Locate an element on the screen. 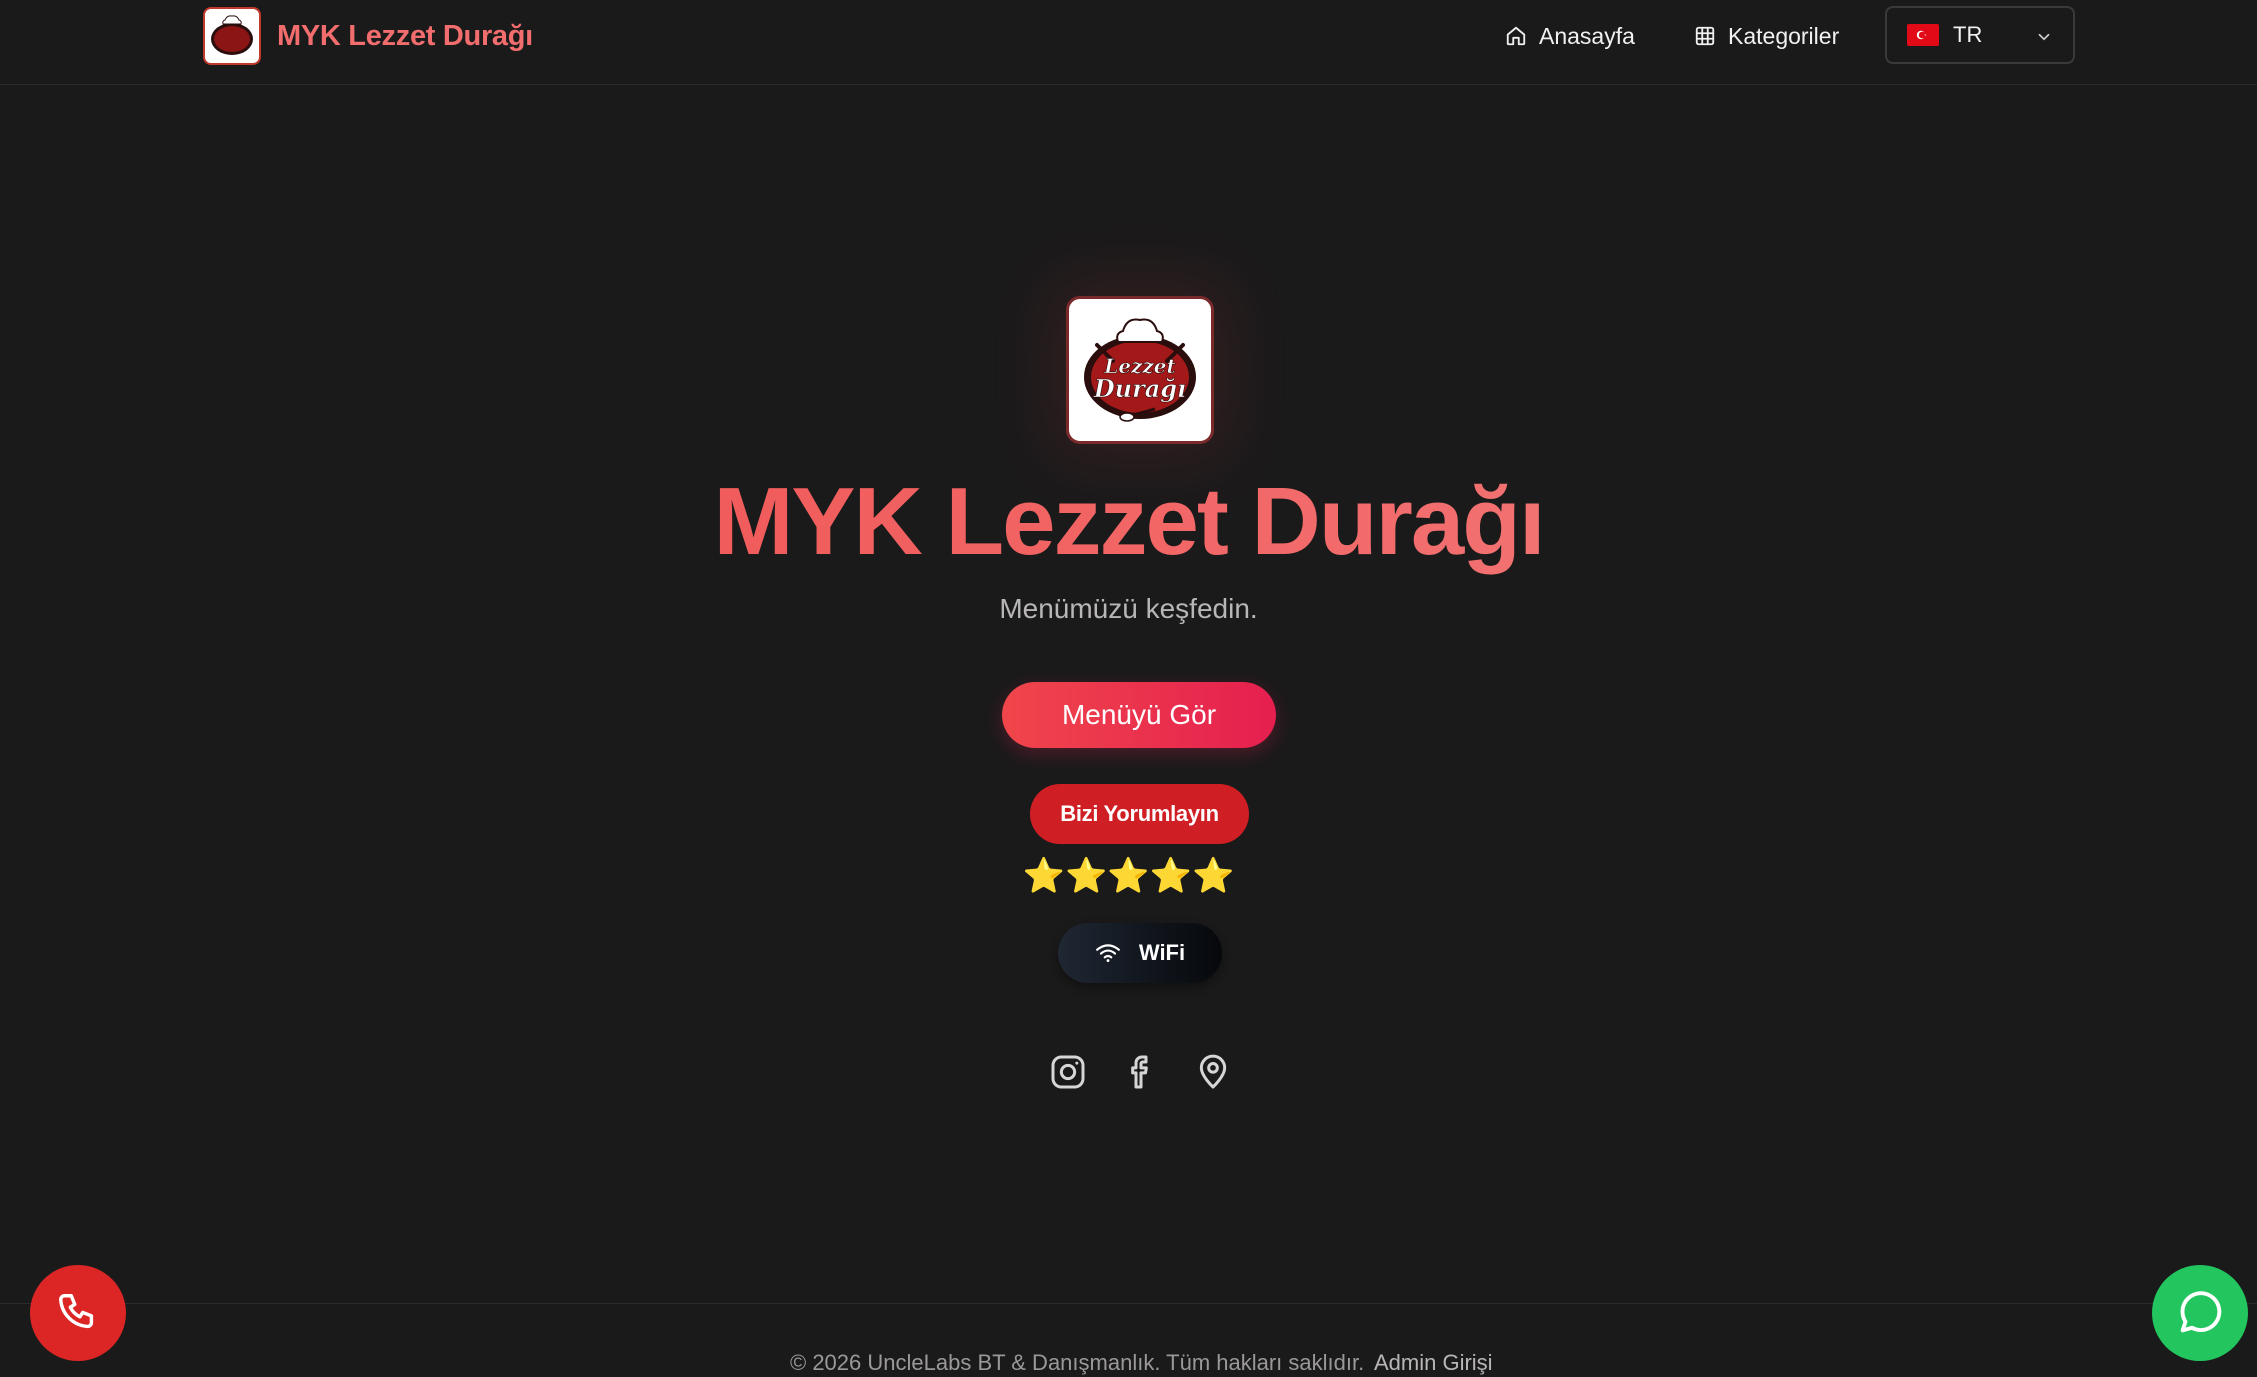  grid-icon is located at coordinates (1705, 36).